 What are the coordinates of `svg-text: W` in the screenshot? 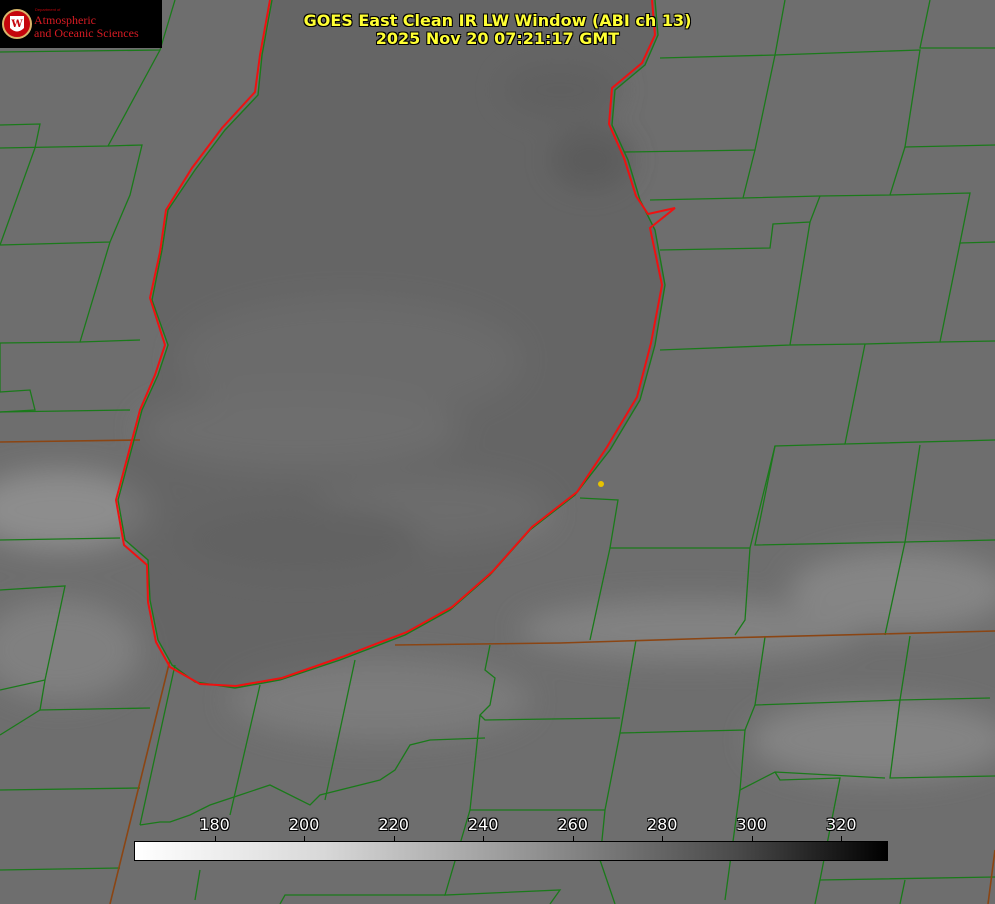 It's located at (16, 24).